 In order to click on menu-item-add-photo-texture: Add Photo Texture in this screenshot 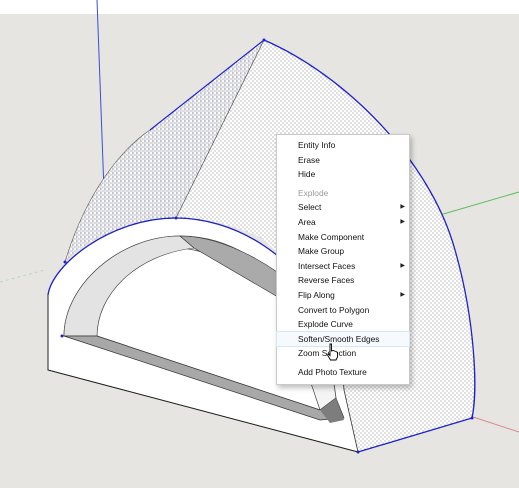, I will do `click(343, 372)`.